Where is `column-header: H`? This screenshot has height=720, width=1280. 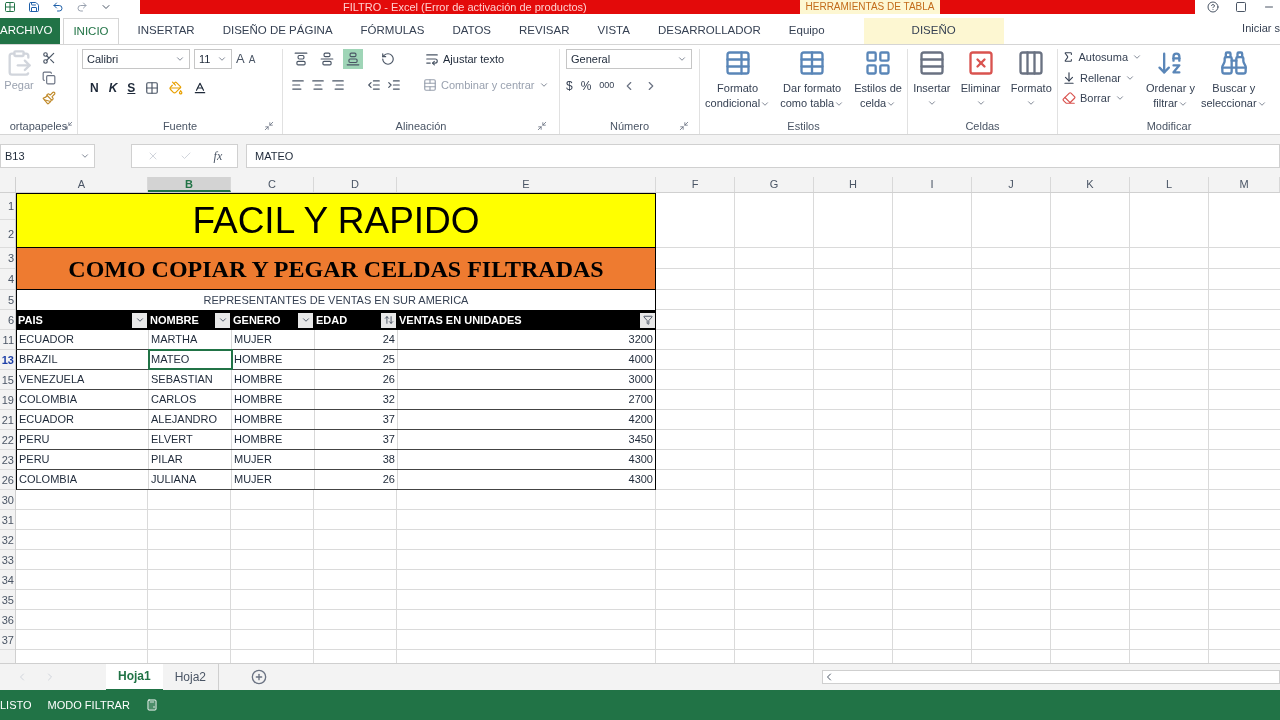
column-header: H is located at coordinates (853, 184).